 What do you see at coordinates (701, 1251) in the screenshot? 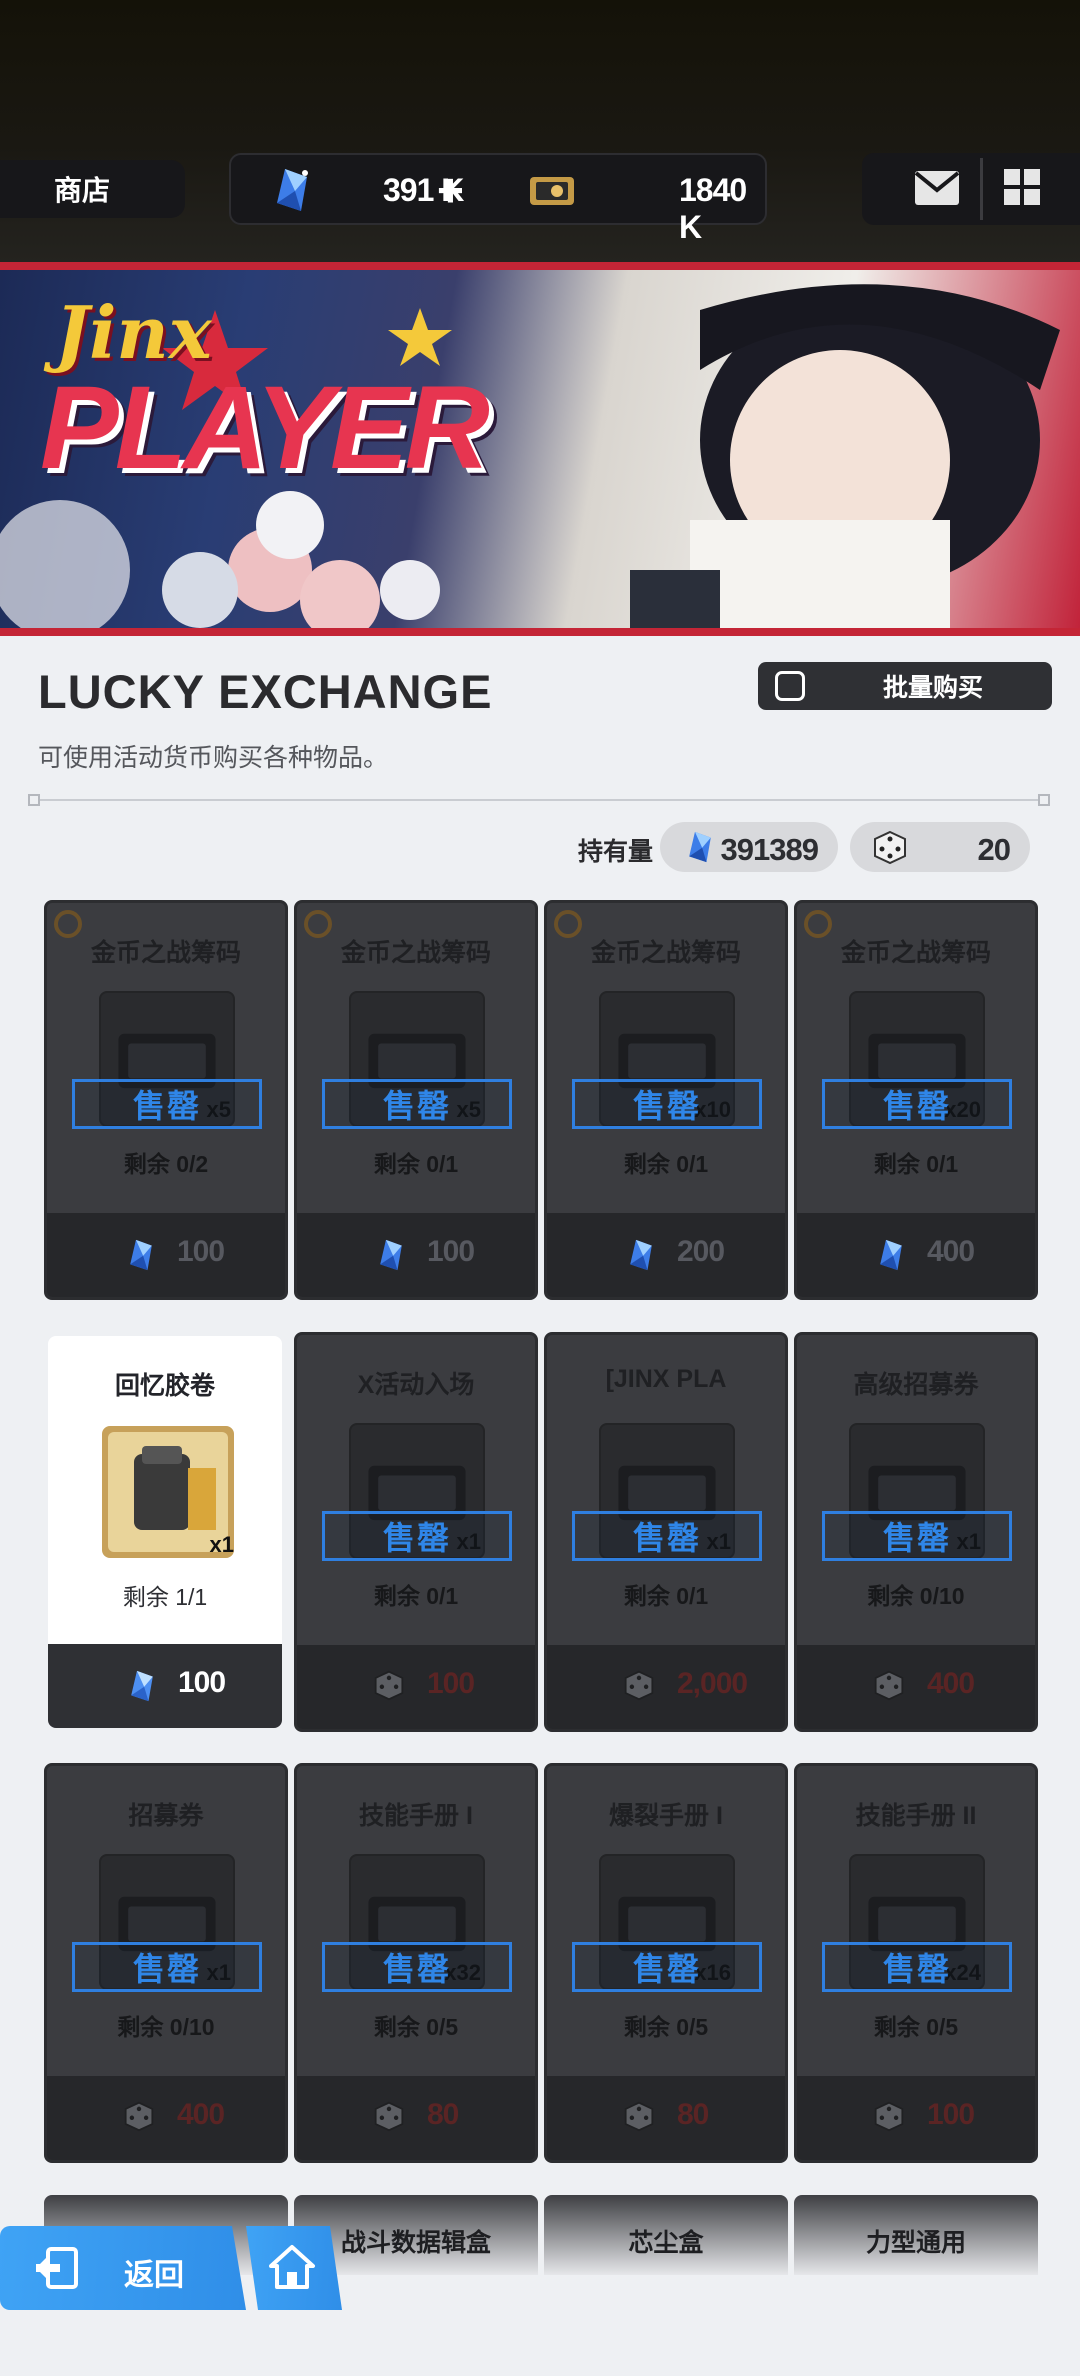
I see `item-price: 200` at bounding box center [701, 1251].